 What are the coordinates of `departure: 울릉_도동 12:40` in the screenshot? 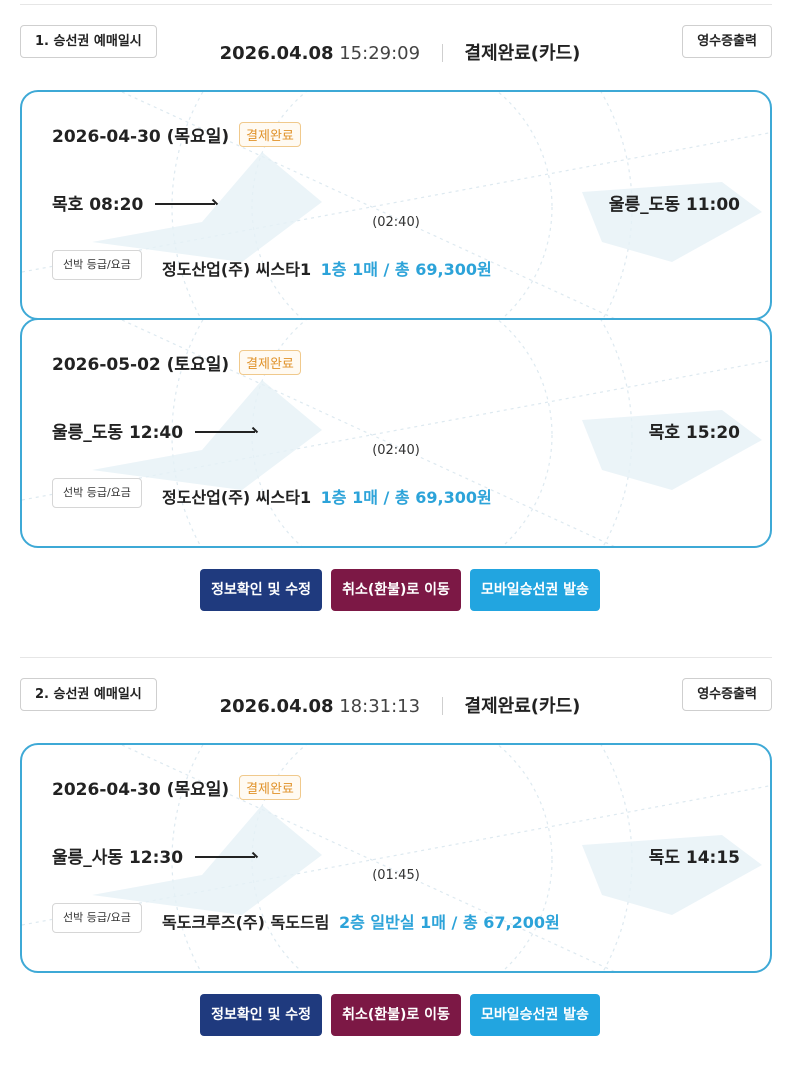 It's located at (154, 430).